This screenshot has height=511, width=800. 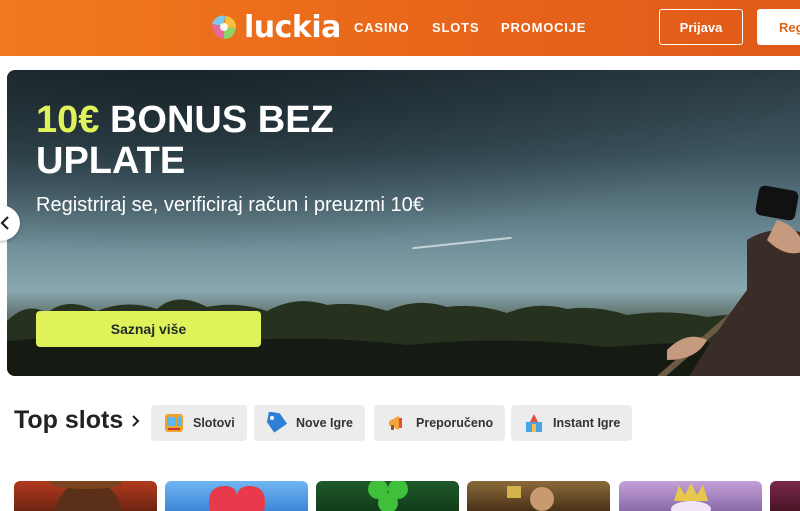 What do you see at coordinates (224, 27) in the screenshot?
I see `logo-mark-icon` at bounding box center [224, 27].